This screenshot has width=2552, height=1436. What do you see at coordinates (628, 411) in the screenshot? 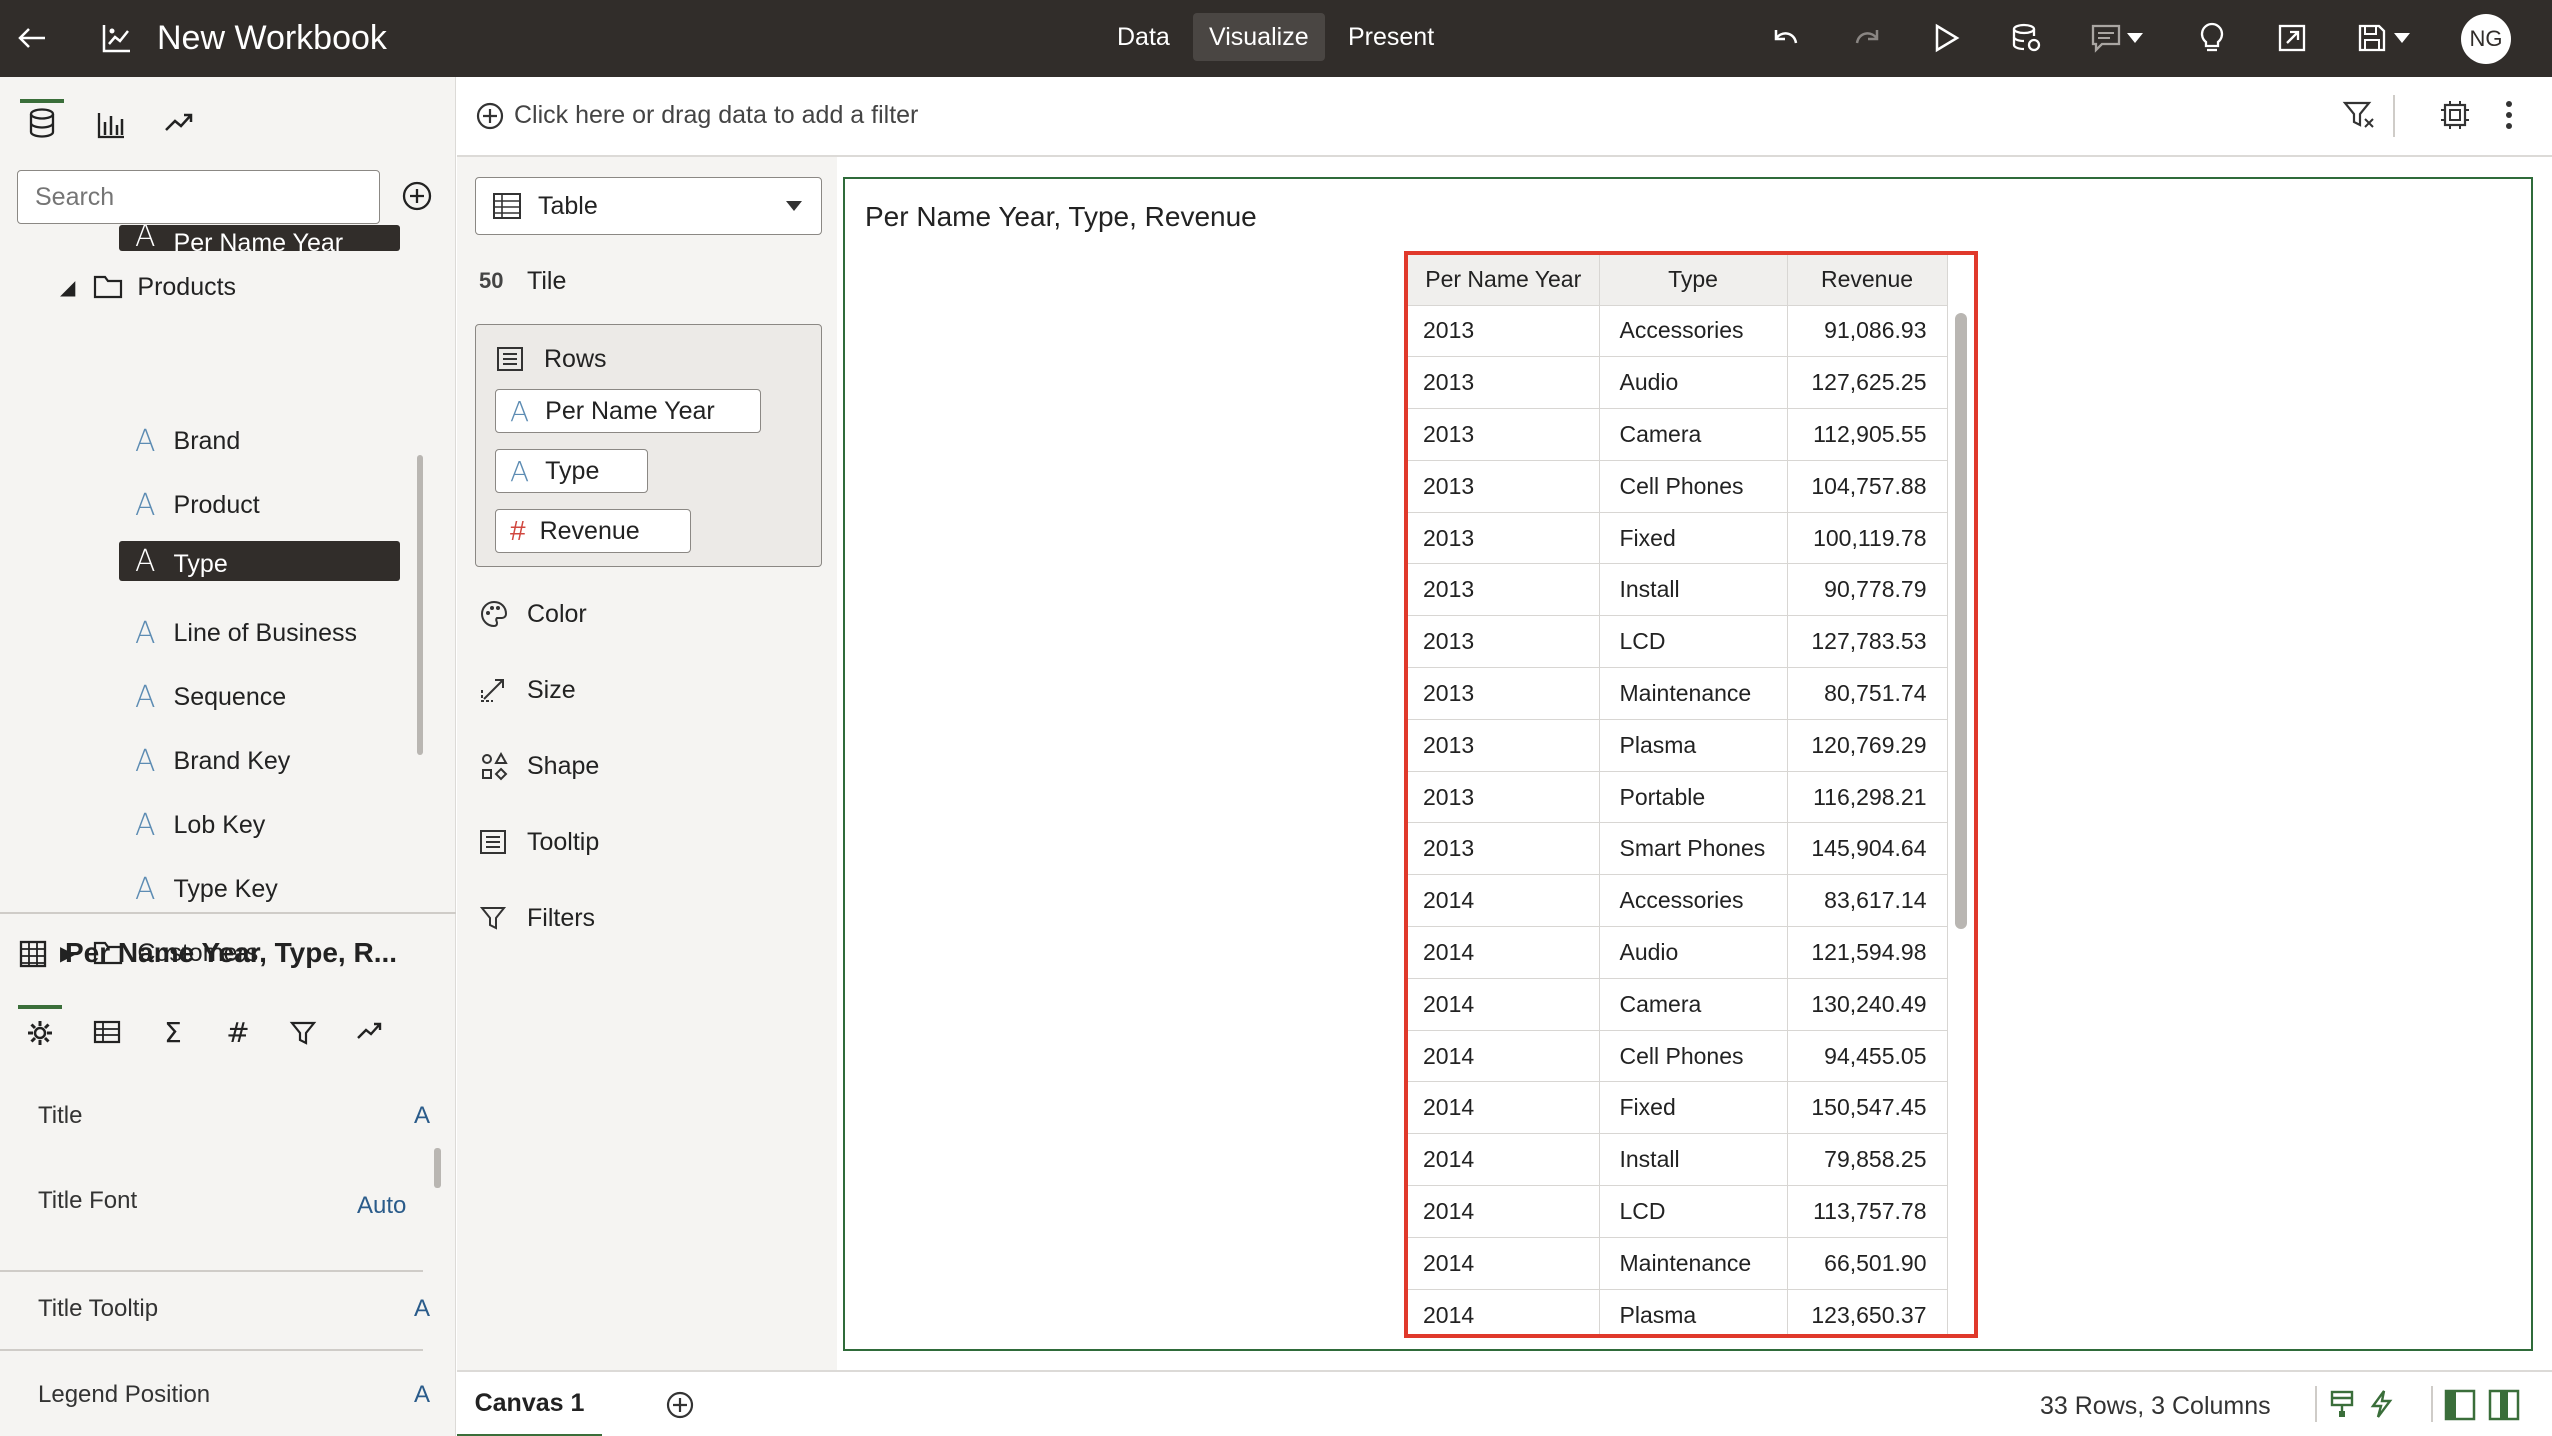
I see `pill-per-name-year: A Per Name Year` at bounding box center [628, 411].